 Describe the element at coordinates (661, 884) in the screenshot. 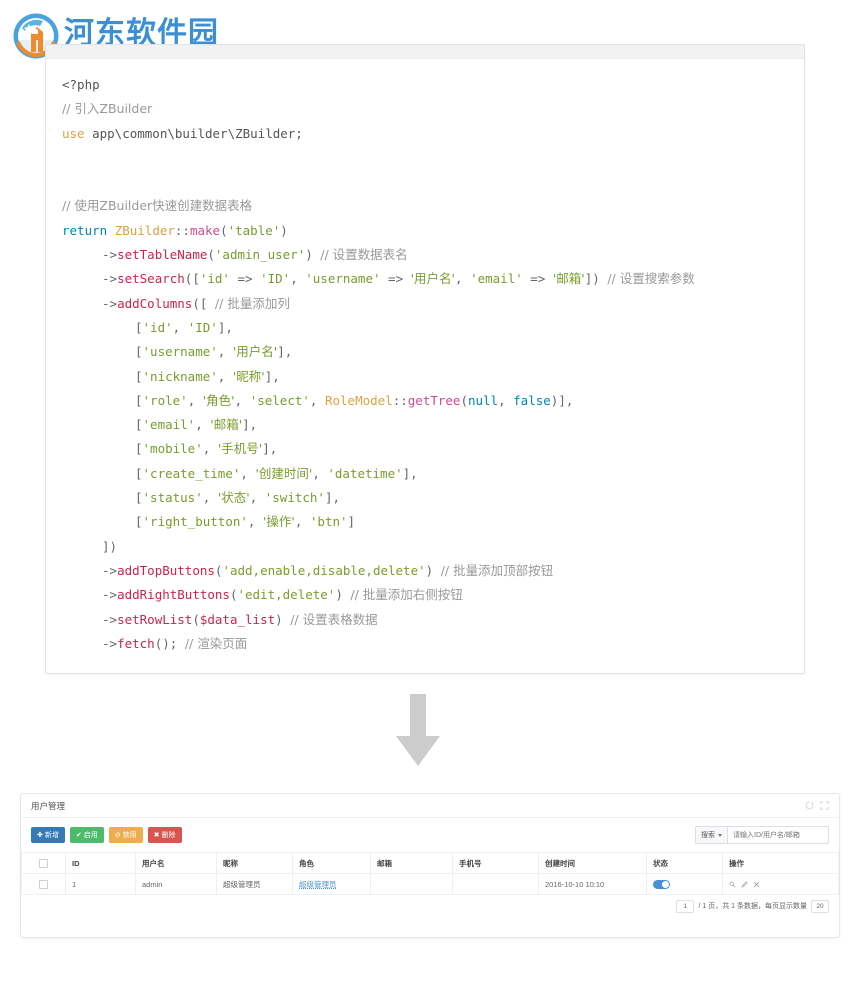

I see `status-toggle` at that location.